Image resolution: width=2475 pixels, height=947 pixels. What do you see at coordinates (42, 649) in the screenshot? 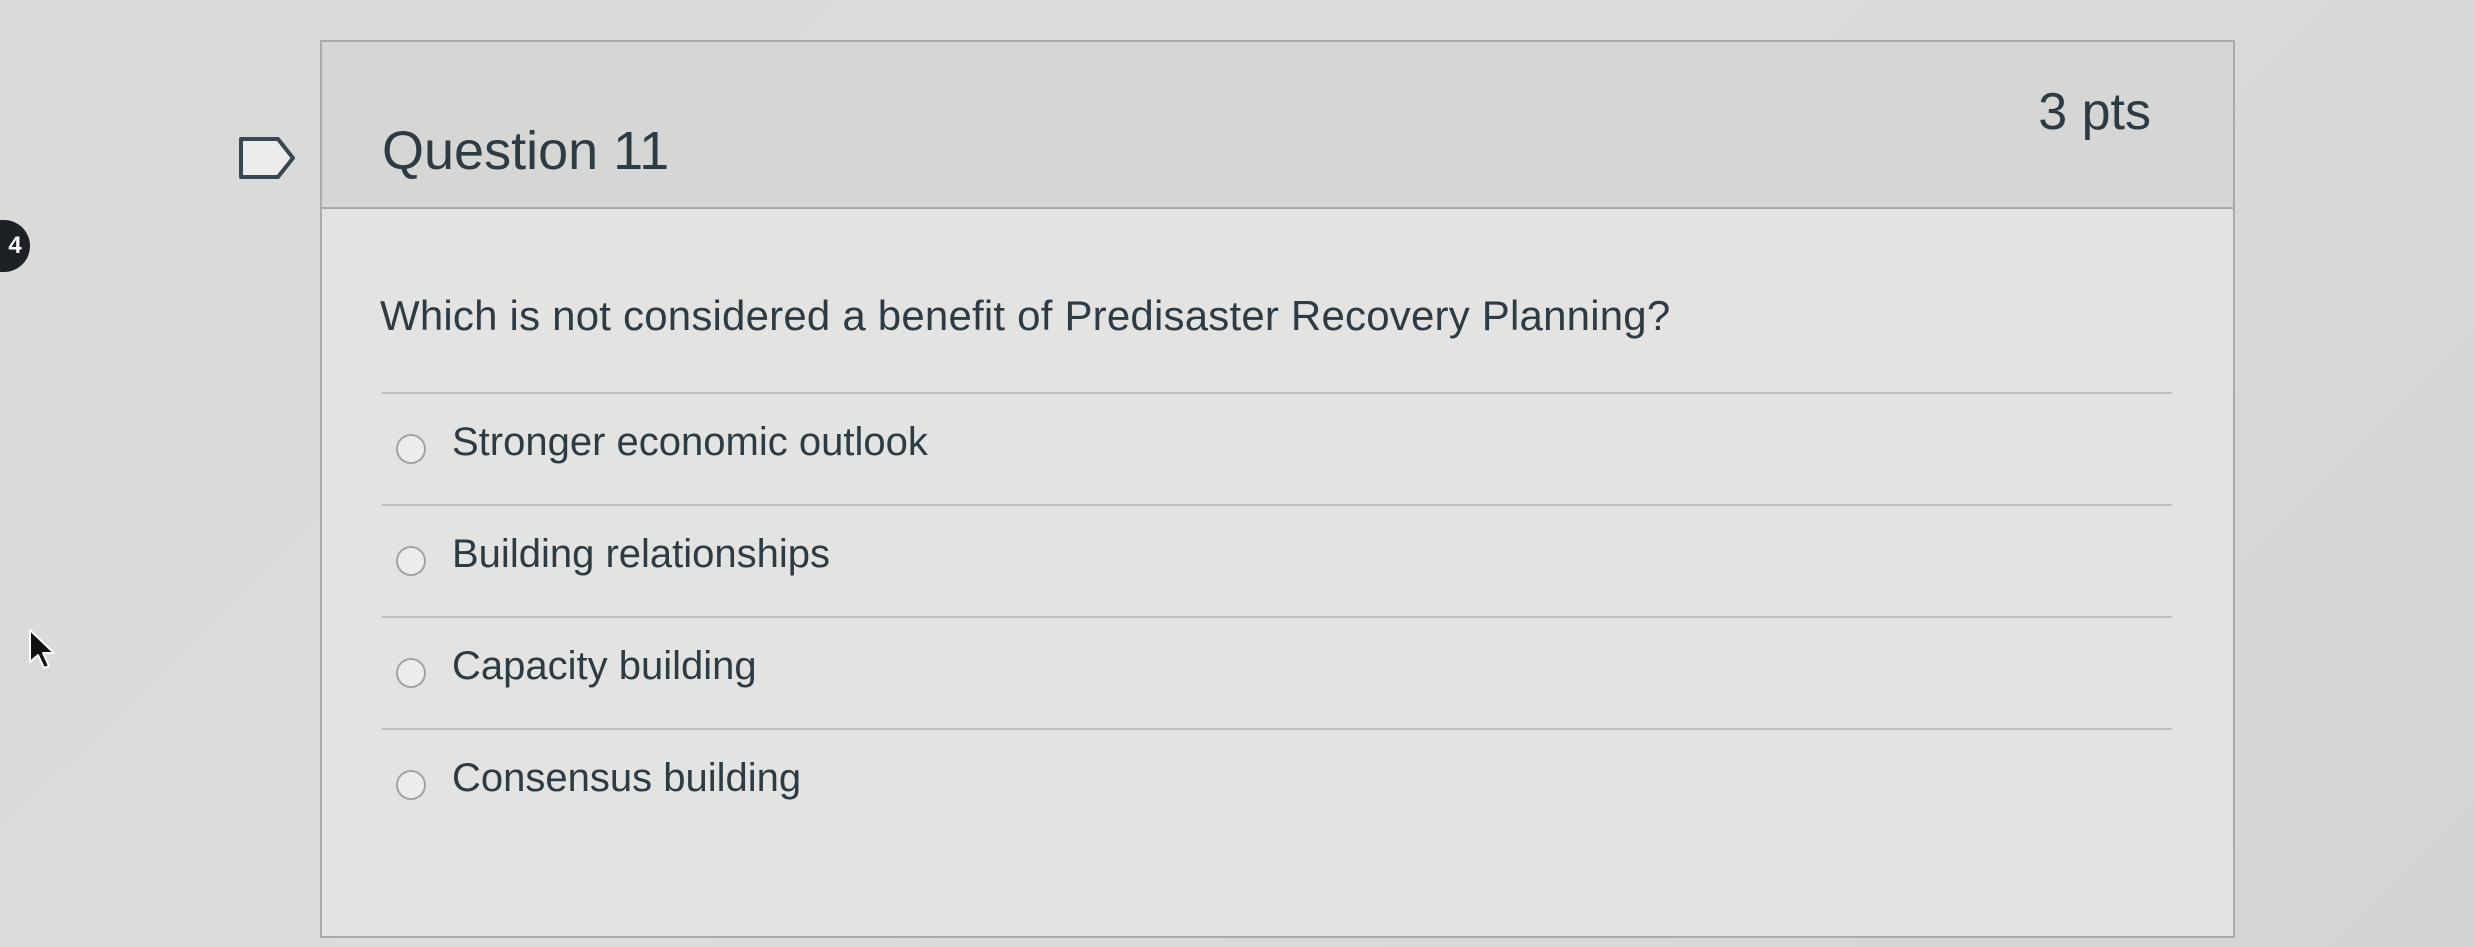
I see `mouse-pointer-icon` at bounding box center [42, 649].